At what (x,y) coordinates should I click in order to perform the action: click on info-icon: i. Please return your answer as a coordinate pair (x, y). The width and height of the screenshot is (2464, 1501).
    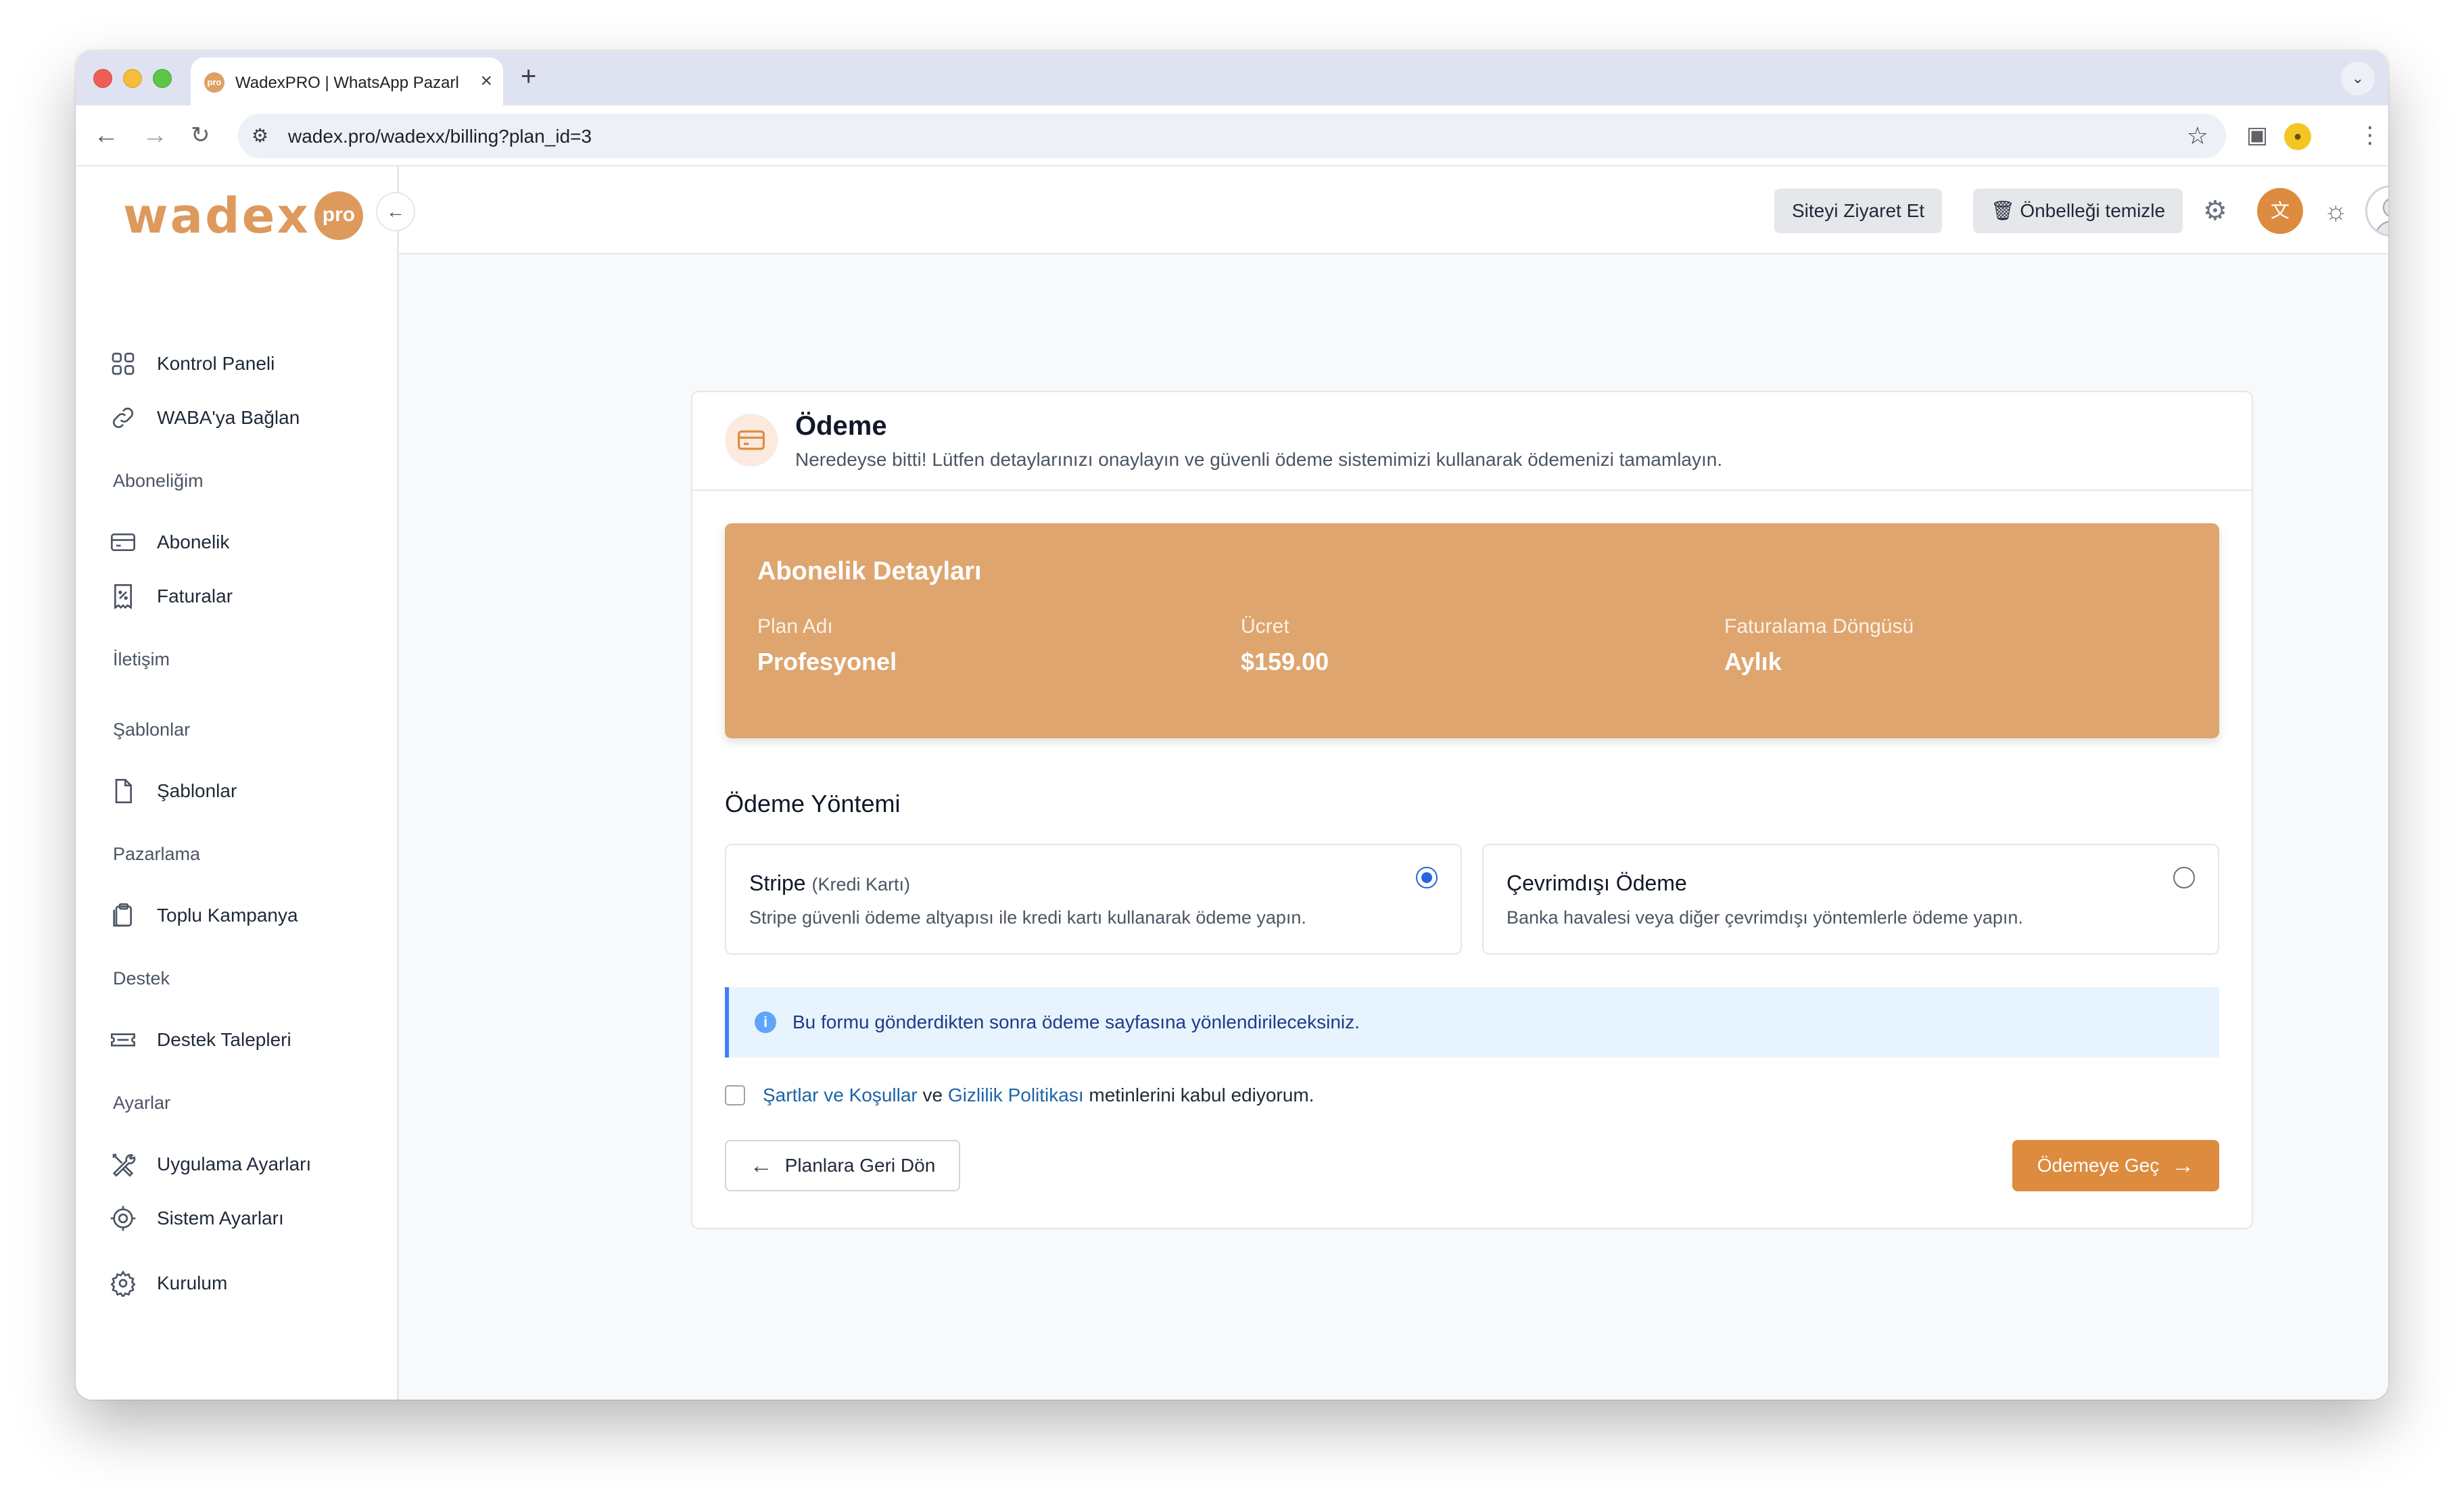
    Looking at the image, I should click on (765, 1022).